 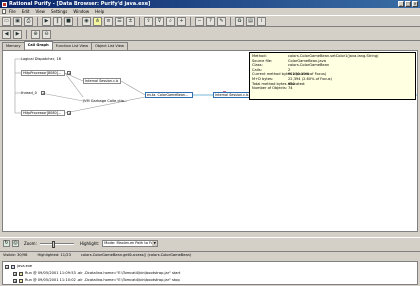 What do you see at coordinates (210, 35) in the screenshot?
I see `navigation-toolbar: ◀ ▶ ⊕ ⊖` at bounding box center [210, 35].